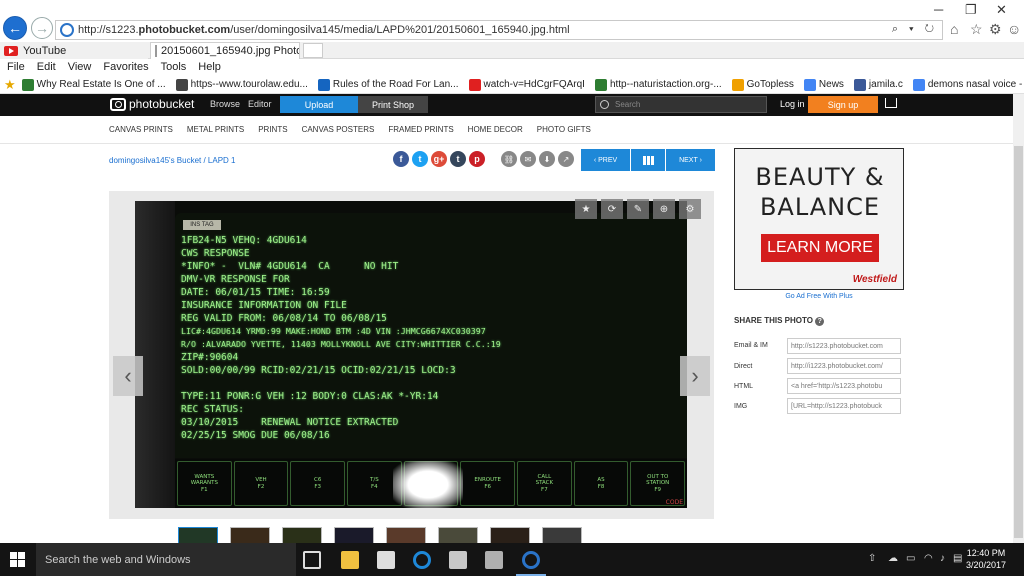 This screenshot has height=576, width=1024. What do you see at coordinates (681, 104) in the screenshot?
I see `search-input: Search` at bounding box center [681, 104].